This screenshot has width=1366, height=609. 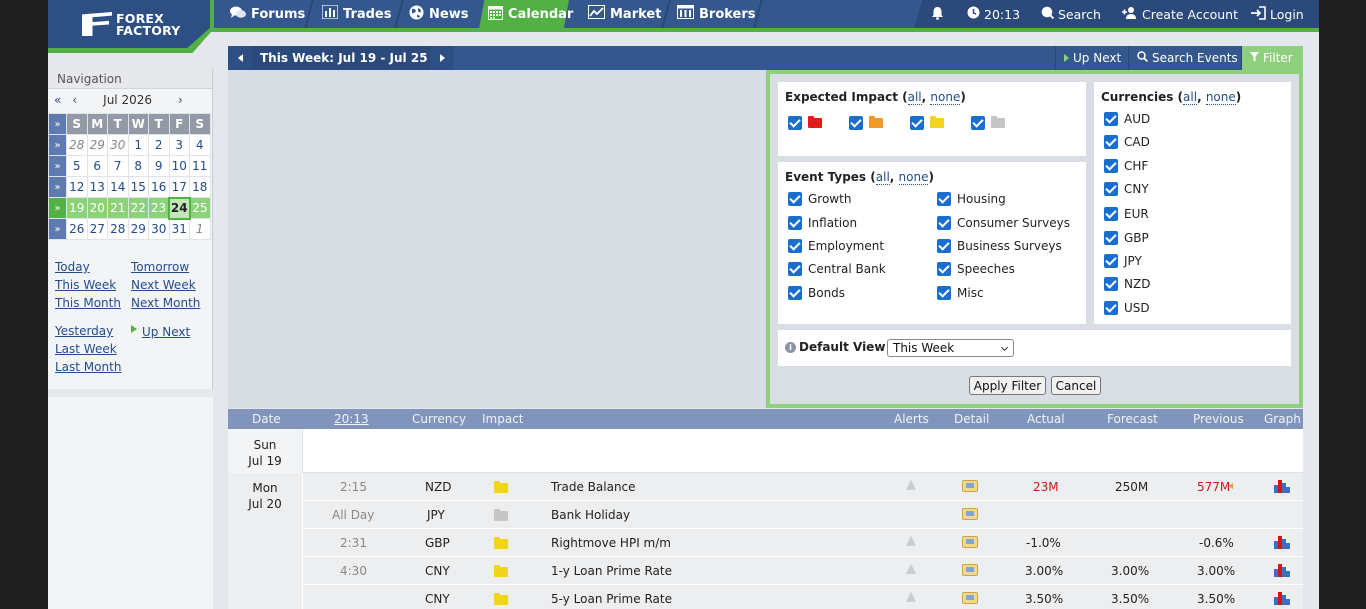 What do you see at coordinates (945, 97) in the screenshot?
I see `impact-none-link: none` at bounding box center [945, 97].